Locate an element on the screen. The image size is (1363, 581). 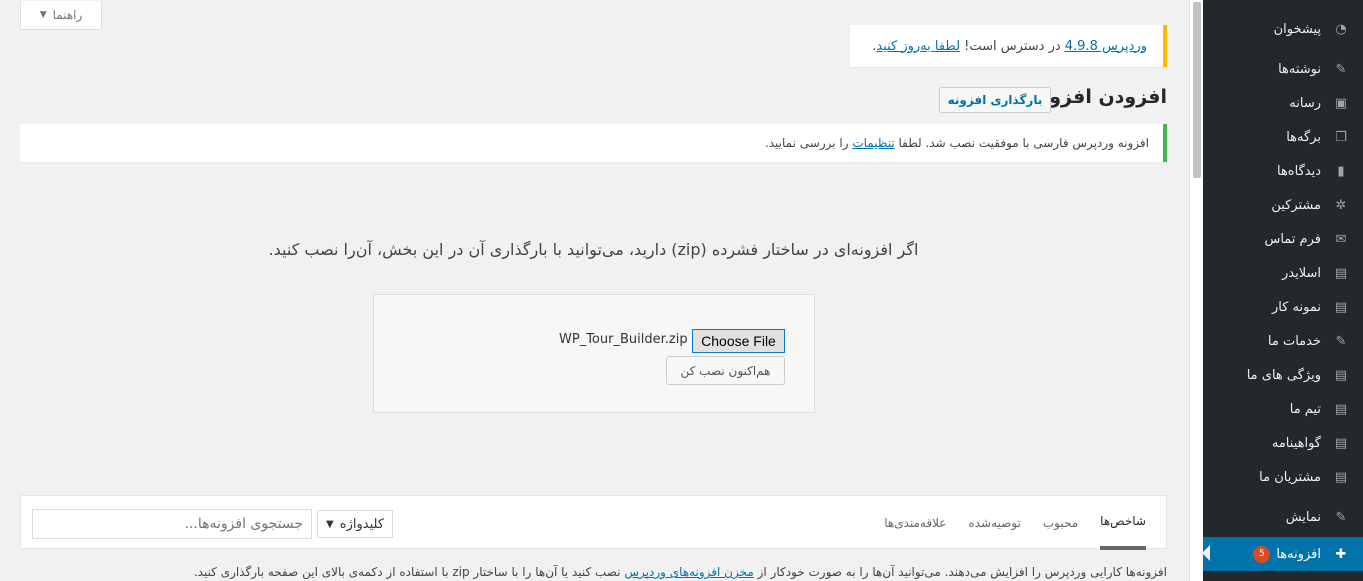
search-type-value: کلیدواژه is located at coordinates (361, 524).